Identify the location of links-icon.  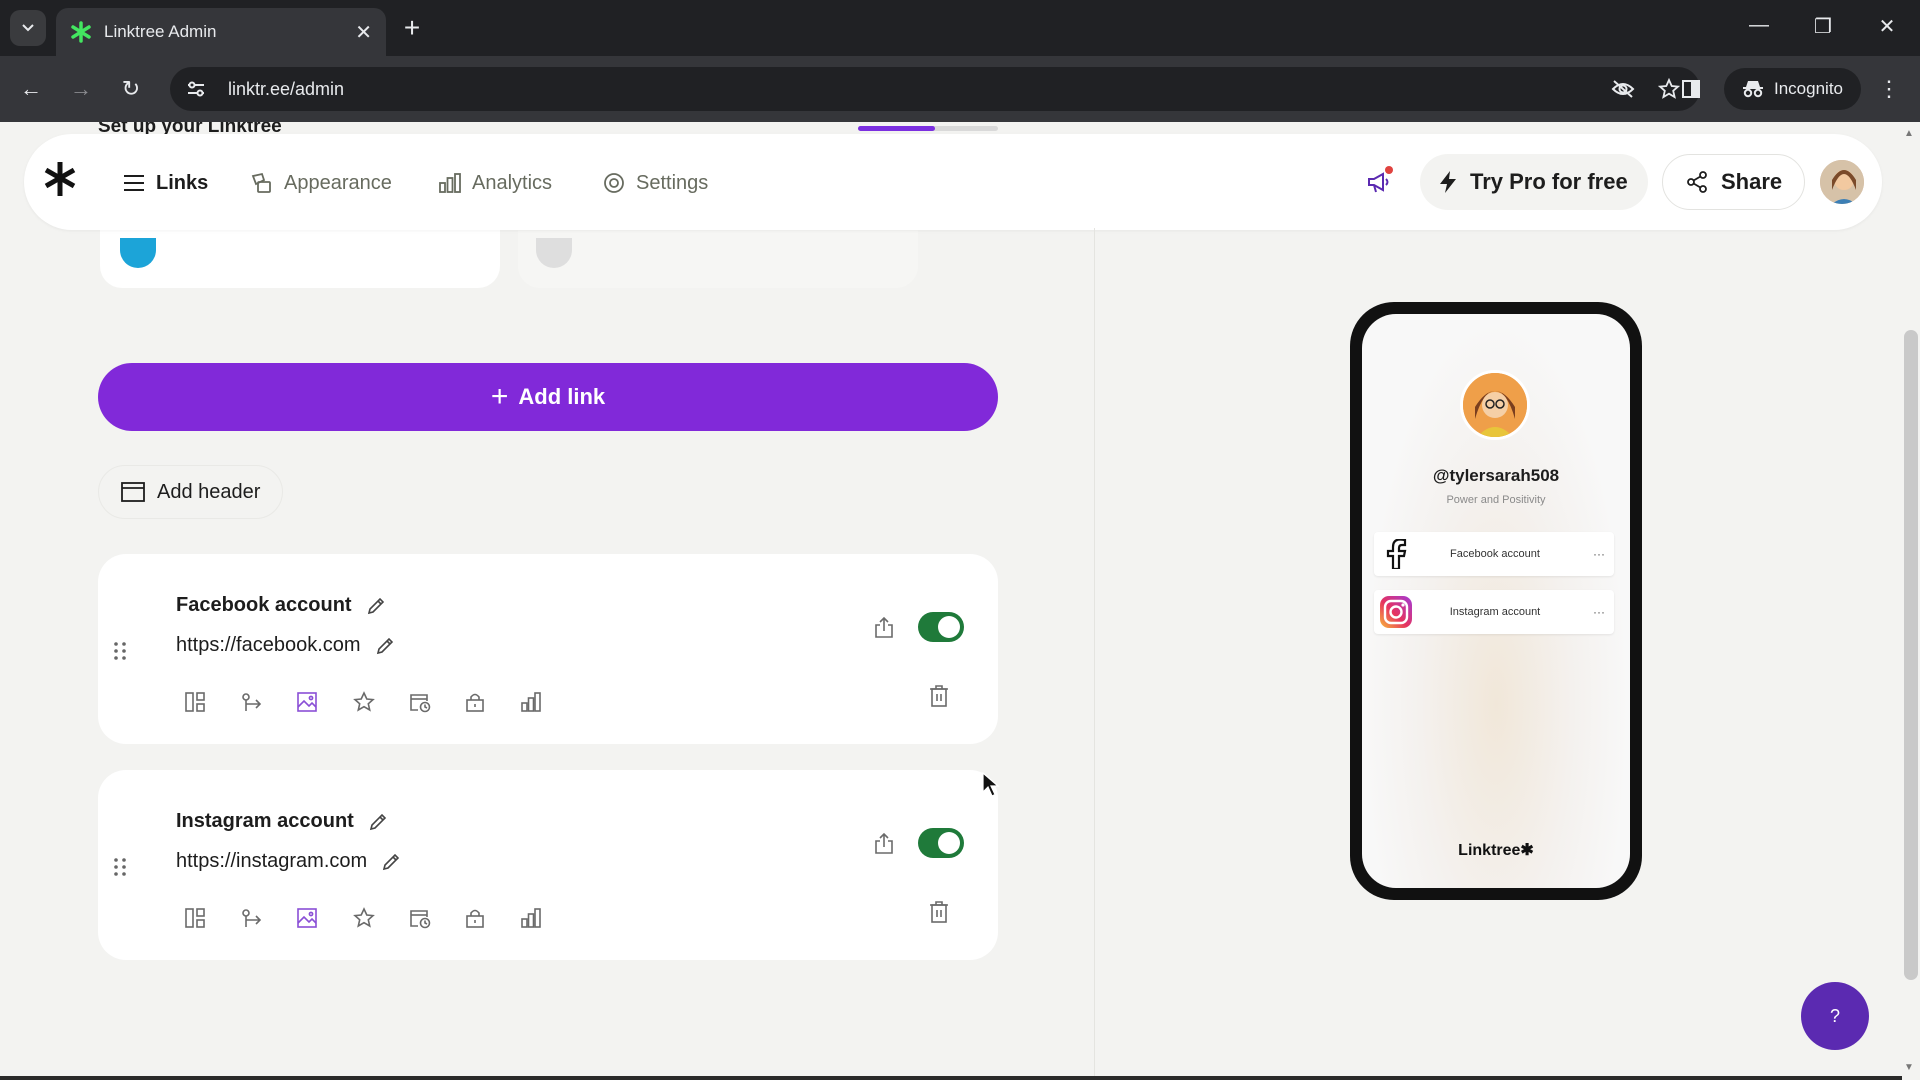
(134, 183).